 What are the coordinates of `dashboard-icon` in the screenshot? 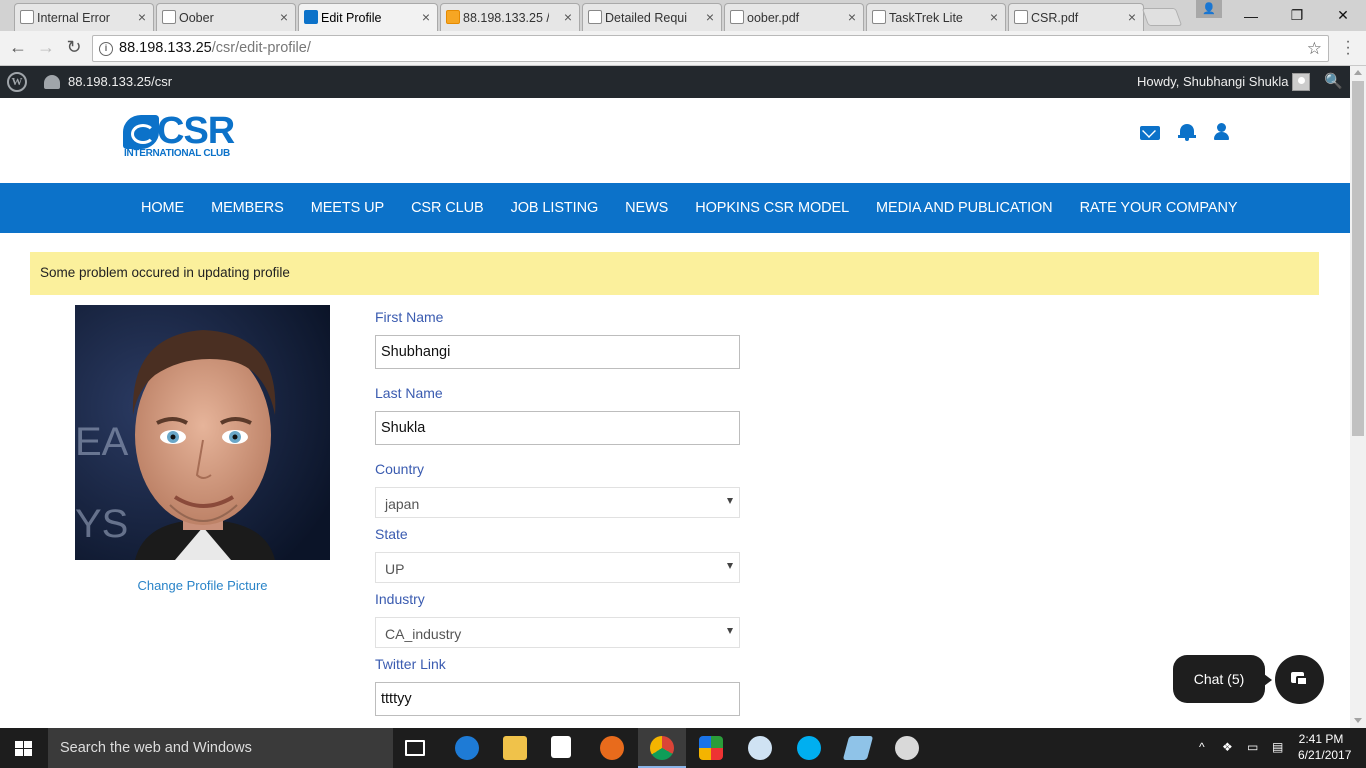 It's located at (52, 82).